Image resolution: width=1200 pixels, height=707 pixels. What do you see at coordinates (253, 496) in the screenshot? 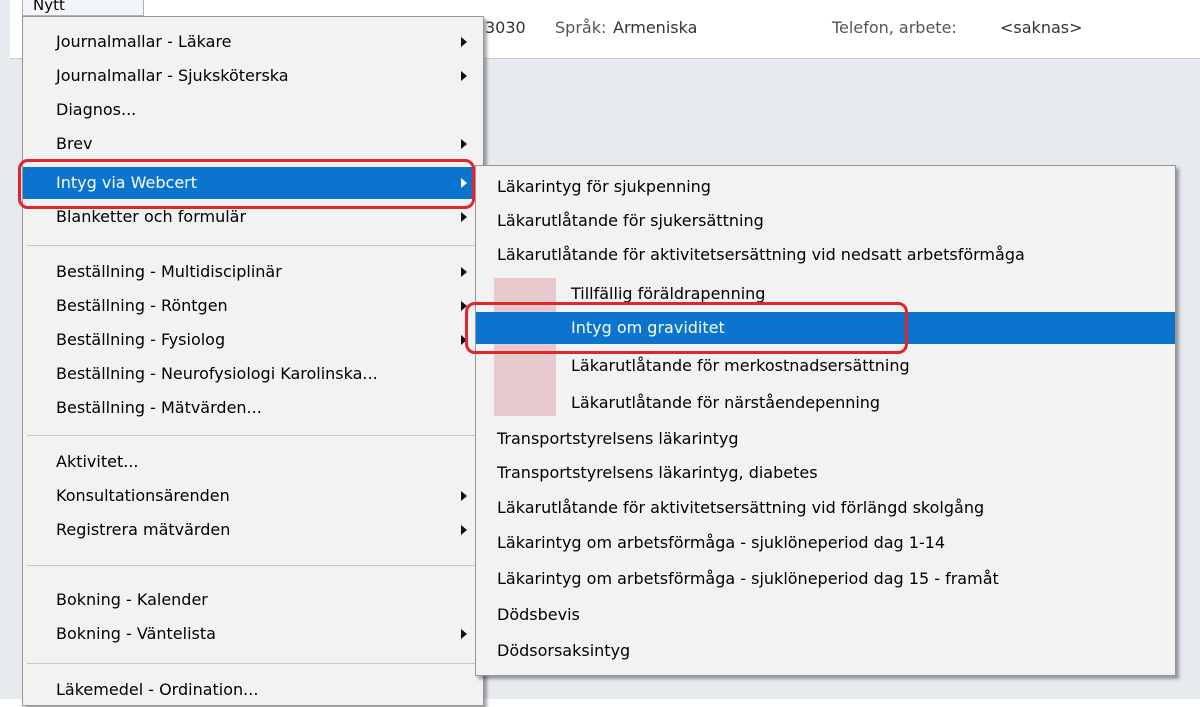
I see `menu-item-konsultationsarenden: Konsultationsärenden` at bounding box center [253, 496].